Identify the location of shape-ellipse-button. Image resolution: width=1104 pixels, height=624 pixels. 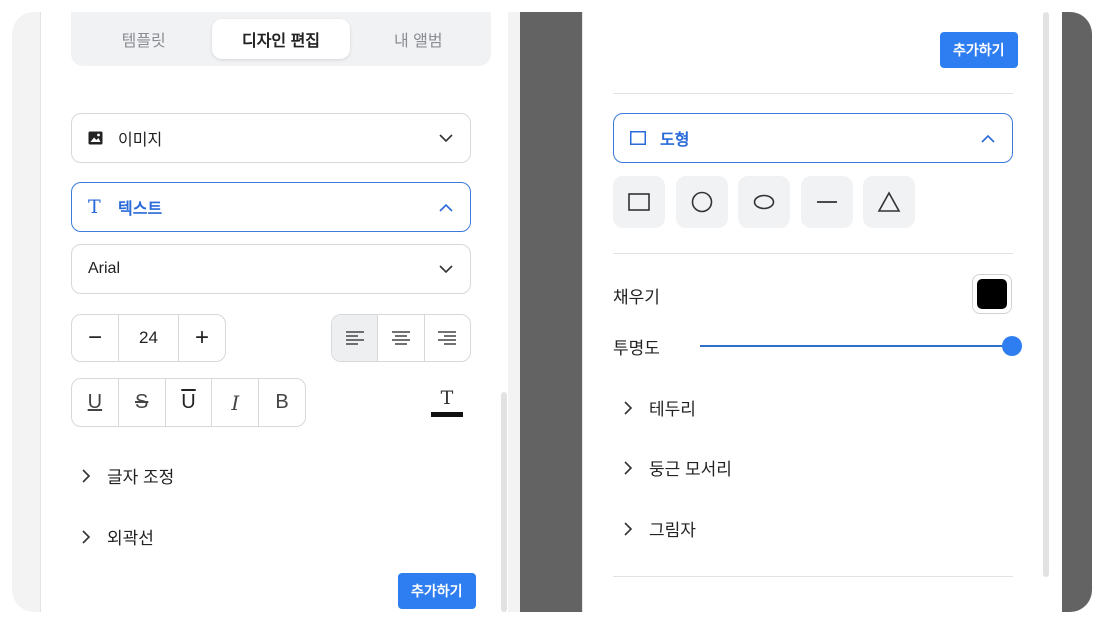
(764, 202).